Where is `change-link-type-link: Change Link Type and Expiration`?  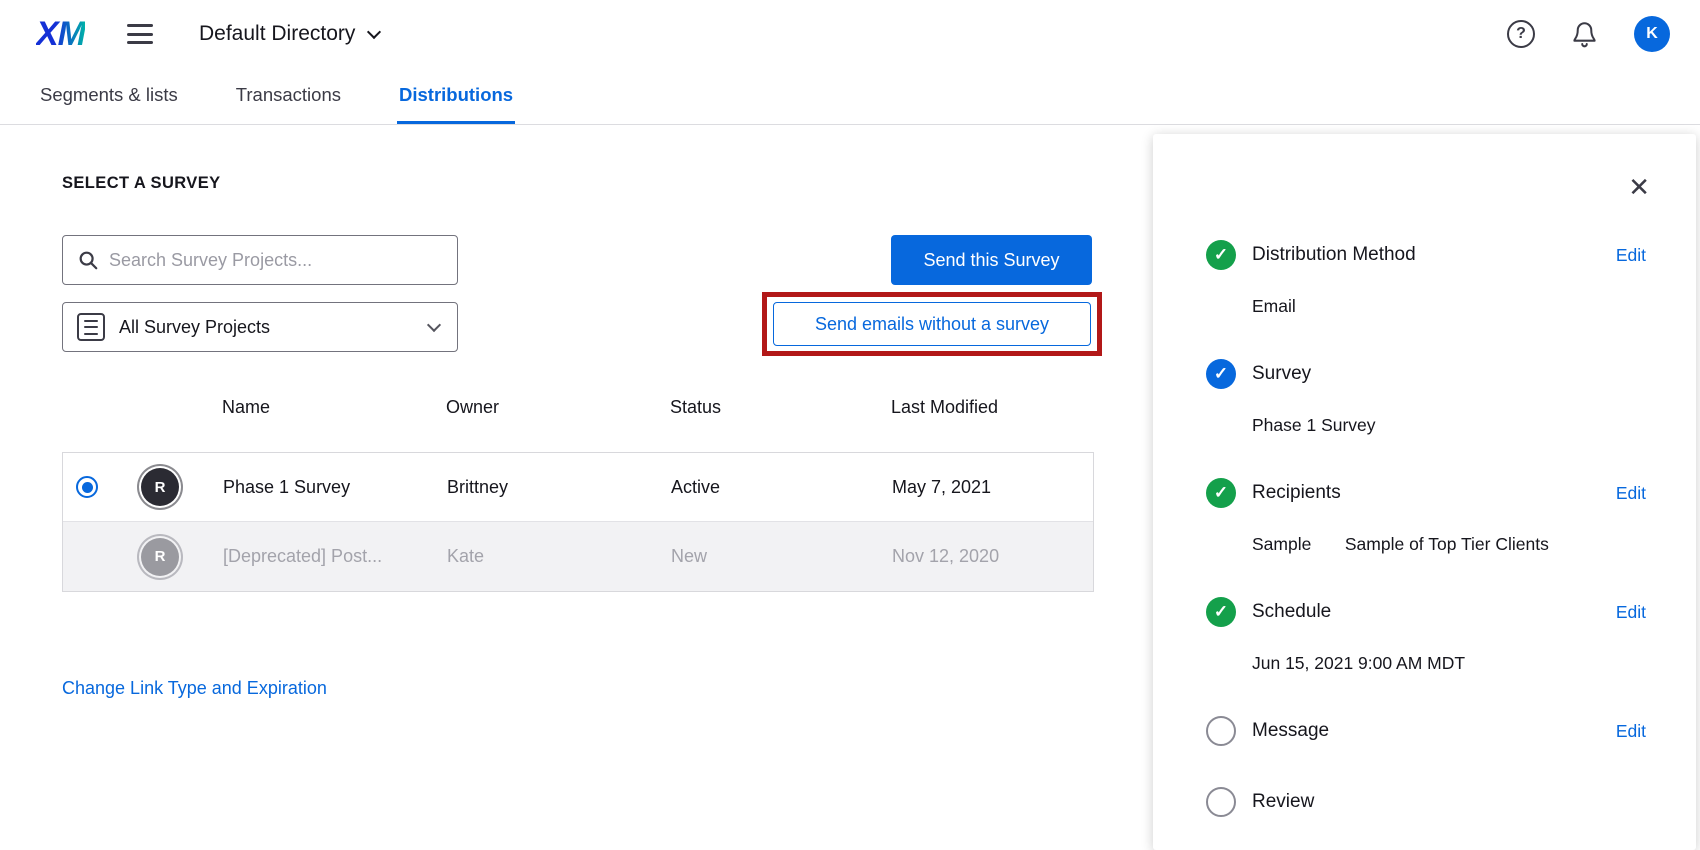 change-link-type-link: Change Link Type and Expiration is located at coordinates (194, 688).